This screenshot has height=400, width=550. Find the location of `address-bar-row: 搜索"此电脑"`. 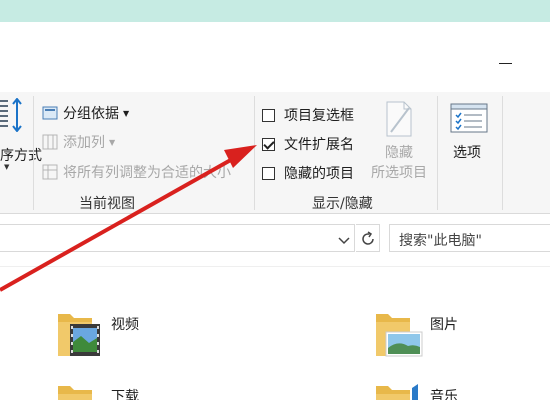

address-bar-row: 搜索"此电脑" is located at coordinates (275, 239).